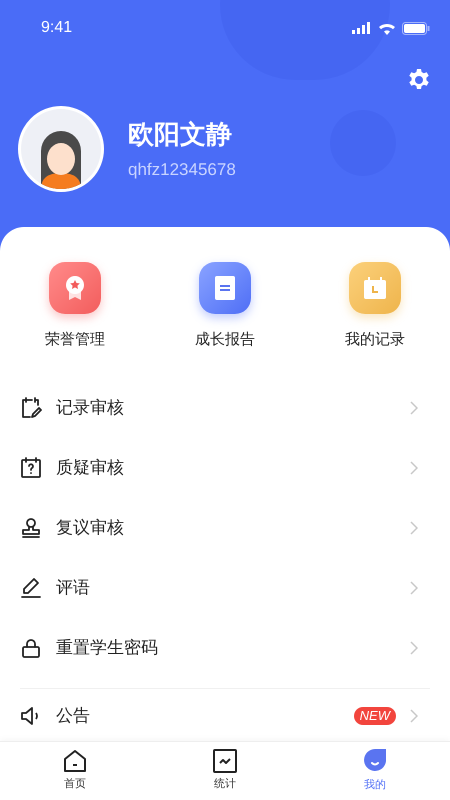 The width and height of the screenshot is (450, 800). What do you see at coordinates (375, 288) in the screenshot?
I see `calendar-clock-icon` at bounding box center [375, 288].